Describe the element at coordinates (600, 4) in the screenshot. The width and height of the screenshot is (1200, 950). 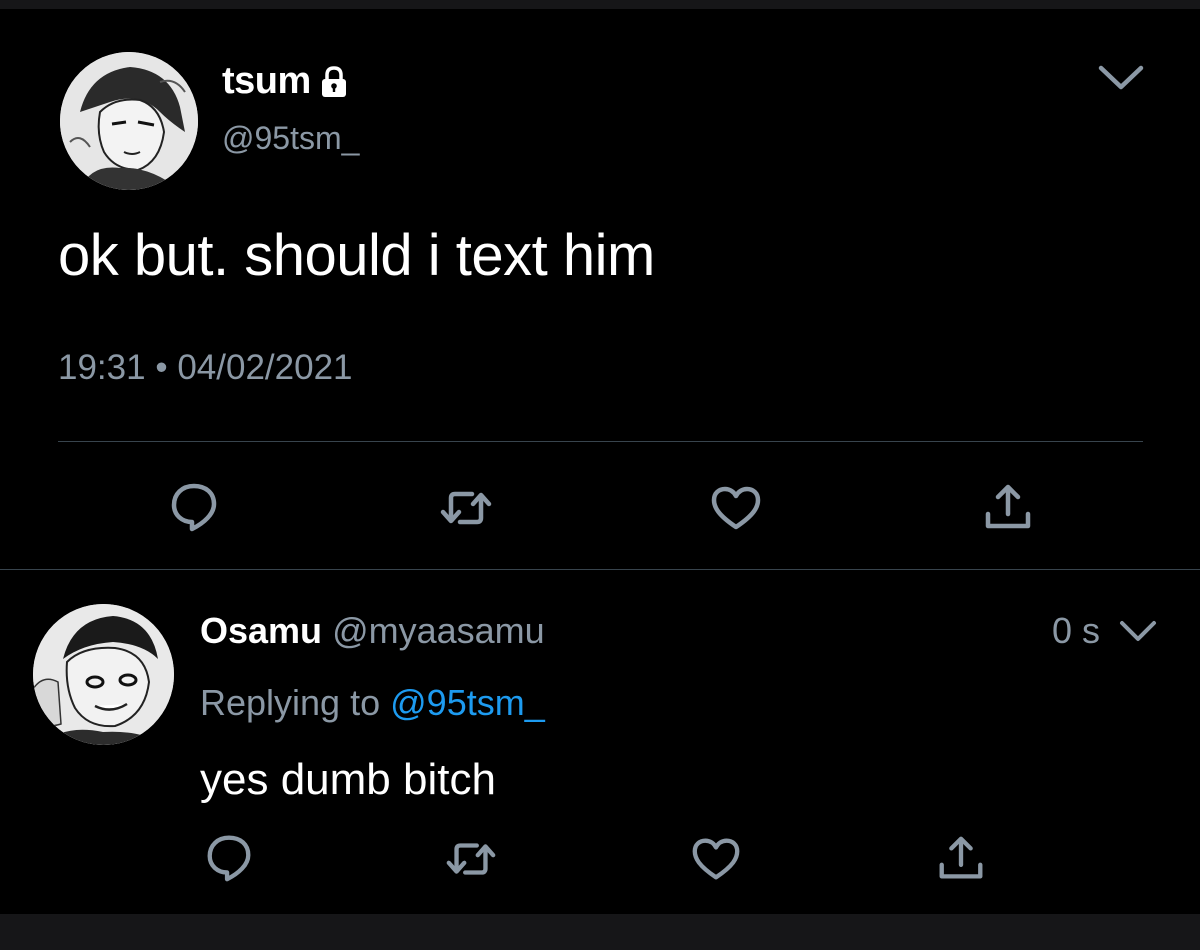
I see `top-edge` at that location.